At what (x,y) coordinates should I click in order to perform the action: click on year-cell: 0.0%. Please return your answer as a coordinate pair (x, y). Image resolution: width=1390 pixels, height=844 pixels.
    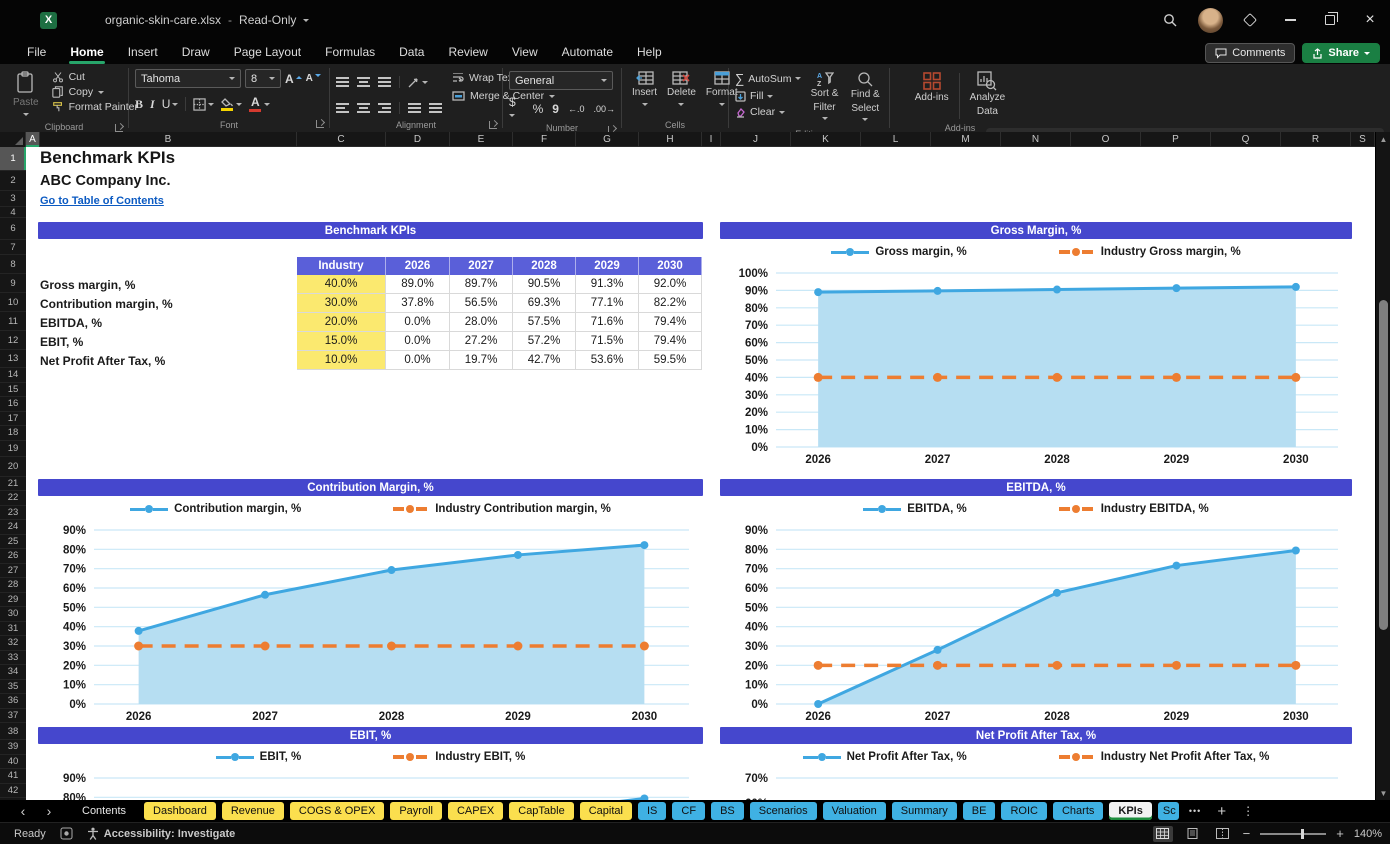
    Looking at the image, I should click on (418, 341).